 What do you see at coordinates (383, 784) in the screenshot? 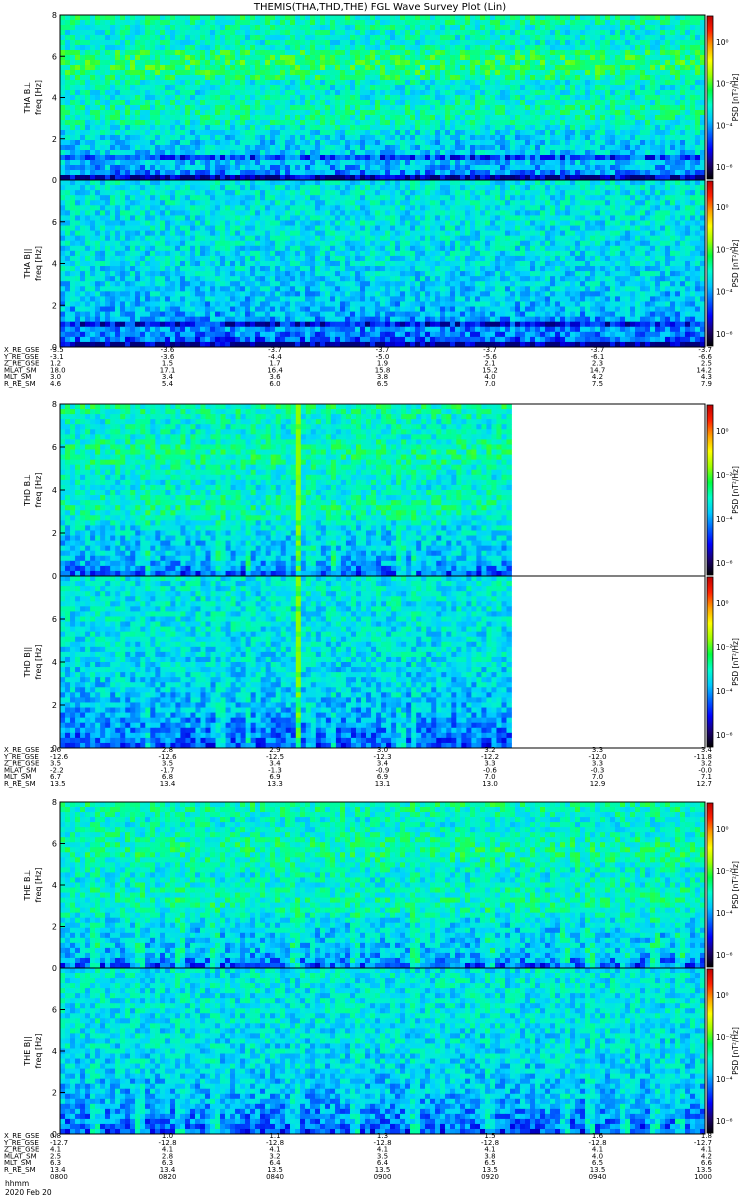
I see `ephemeris-value: 13.1` at bounding box center [383, 784].